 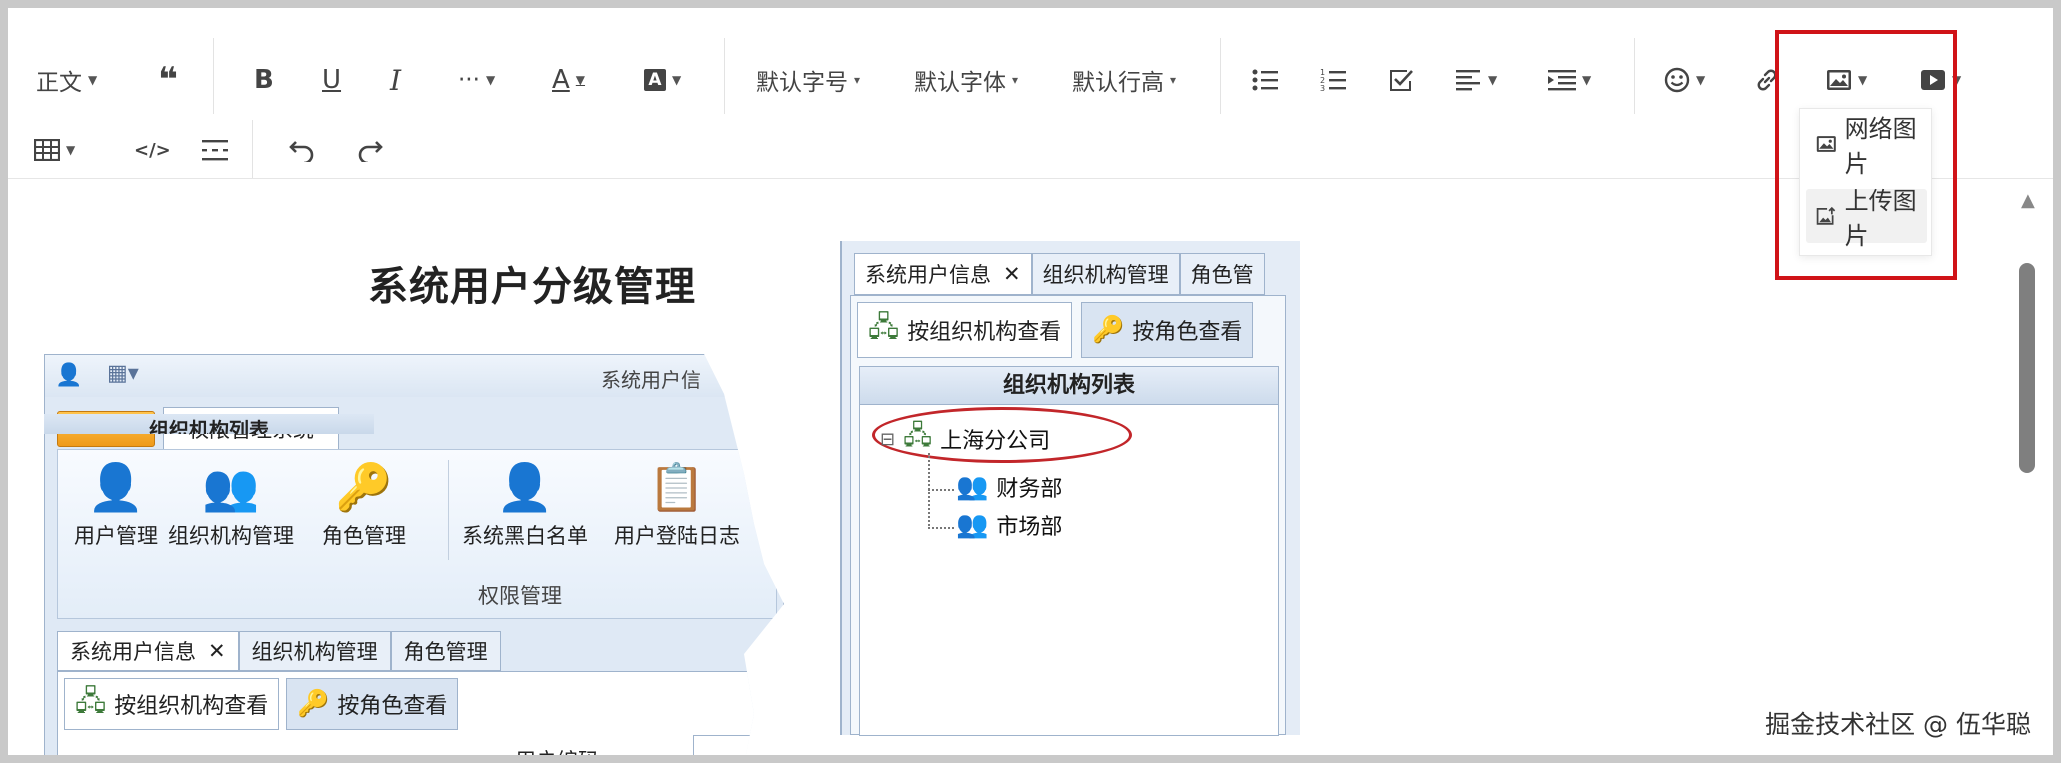 I want to click on emoji-dropdown: ▼, so click(x=1684, y=80).